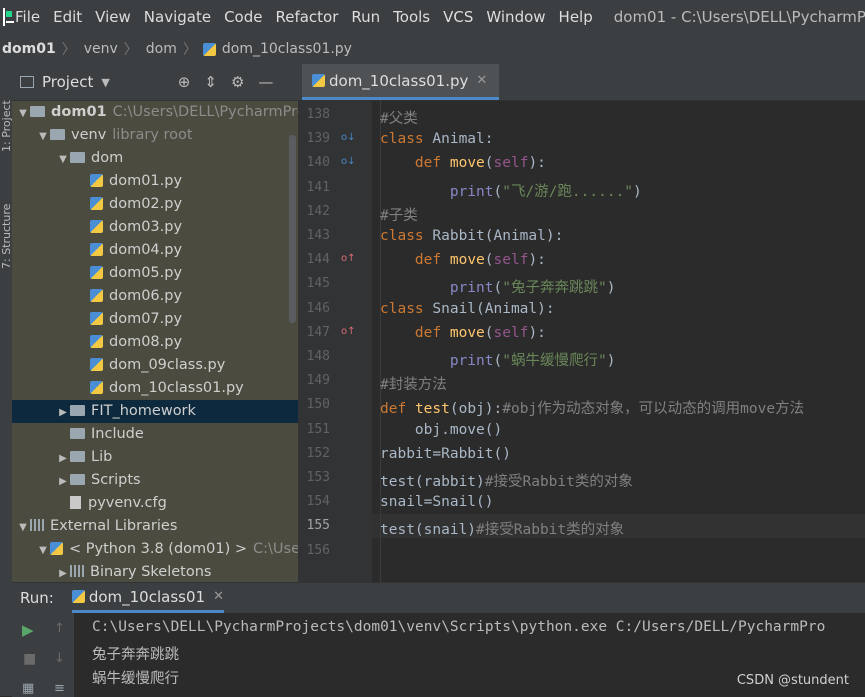 This screenshot has width=865, height=697. Describe the element at coordinates (411, 17) in the screenshot. I see `menu-item-tools: Tools` at that location.